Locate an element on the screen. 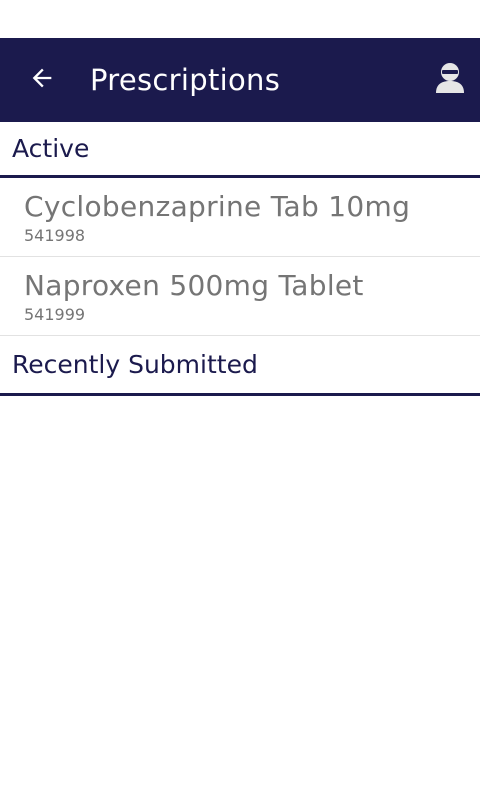  app-bar: Prescriptions is located at coordinates (240, 80).